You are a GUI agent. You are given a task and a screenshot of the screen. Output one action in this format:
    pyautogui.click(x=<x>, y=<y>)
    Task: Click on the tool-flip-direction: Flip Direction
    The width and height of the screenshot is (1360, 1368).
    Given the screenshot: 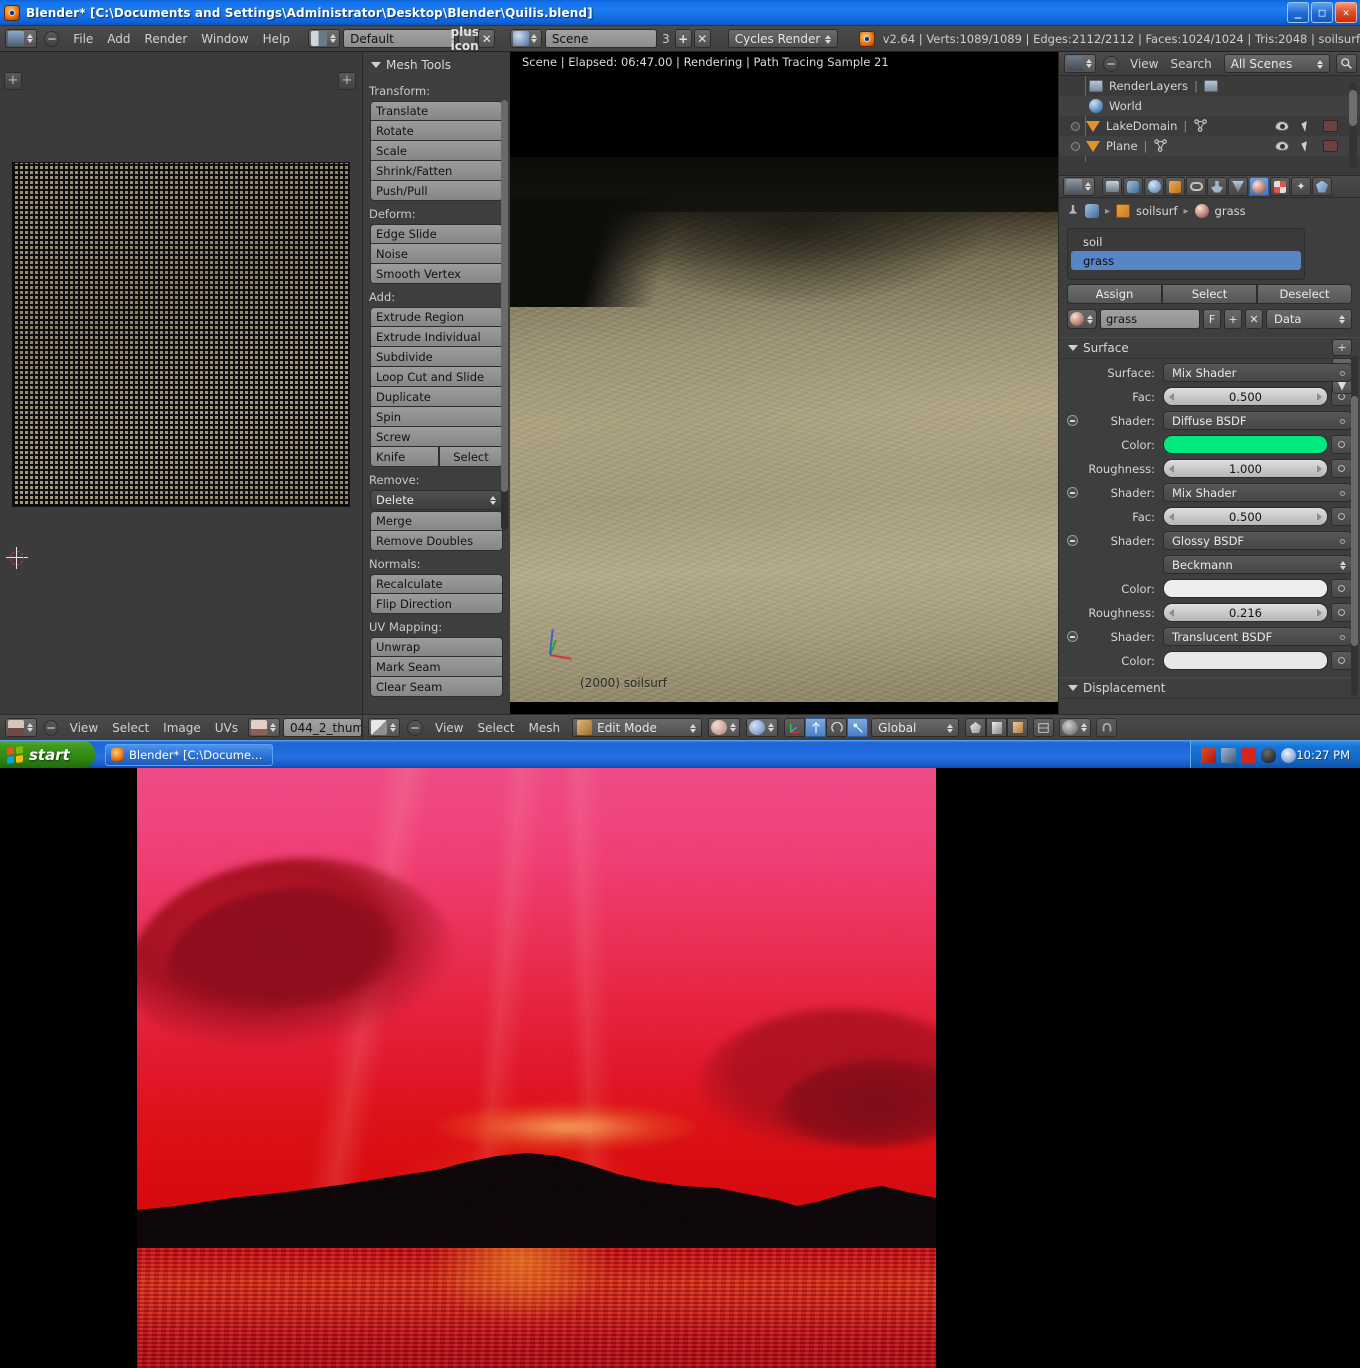 What is the action you would take?
    pyautogui.click(x=436, y=604)
    